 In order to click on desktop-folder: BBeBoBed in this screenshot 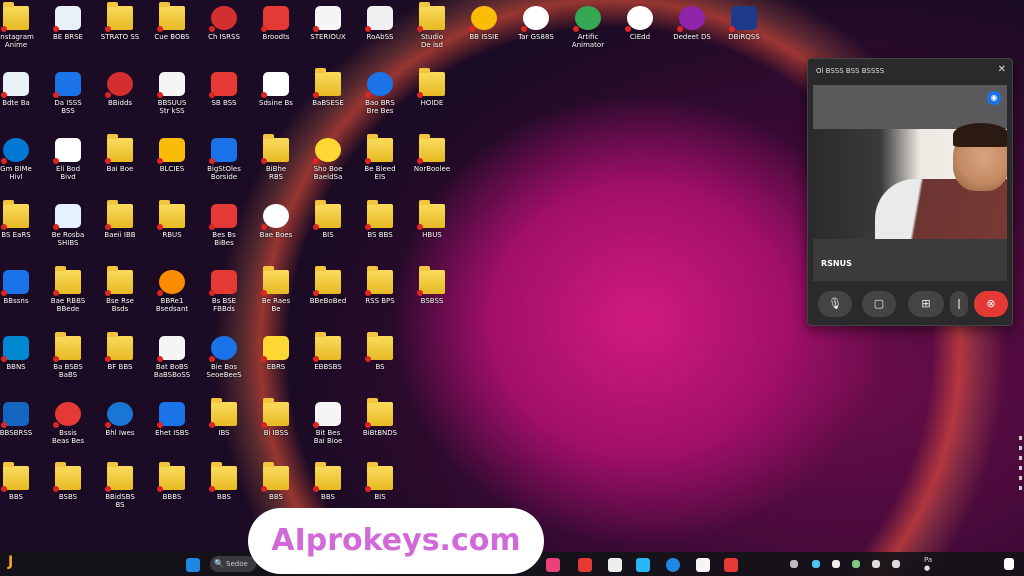, I will do `click(328, 297)`.